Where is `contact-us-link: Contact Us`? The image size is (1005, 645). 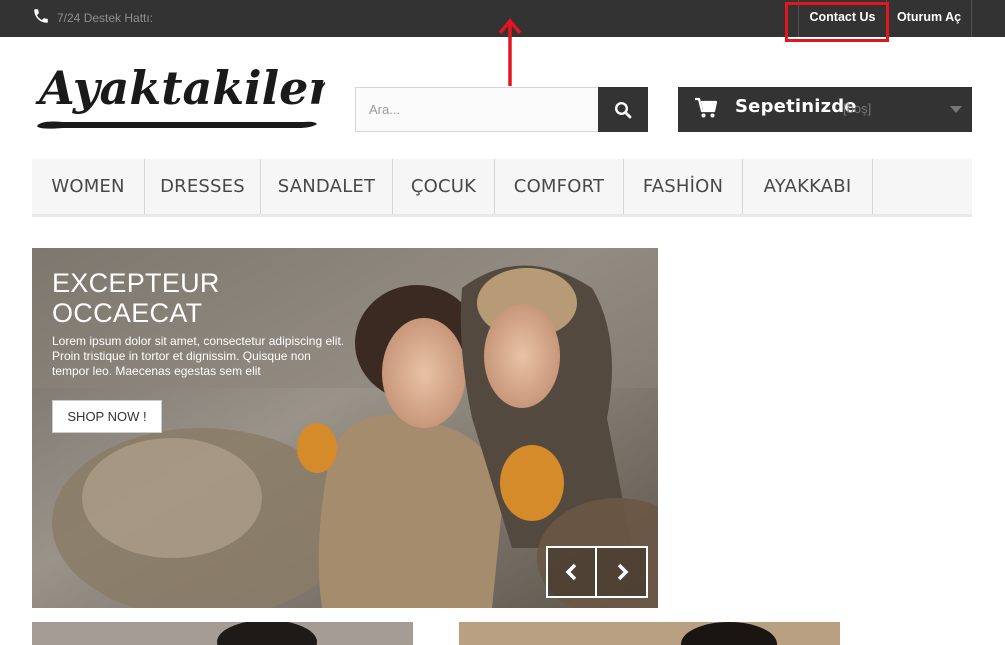 contact-us-link: Contact Us is located at coordinates (842, 18).